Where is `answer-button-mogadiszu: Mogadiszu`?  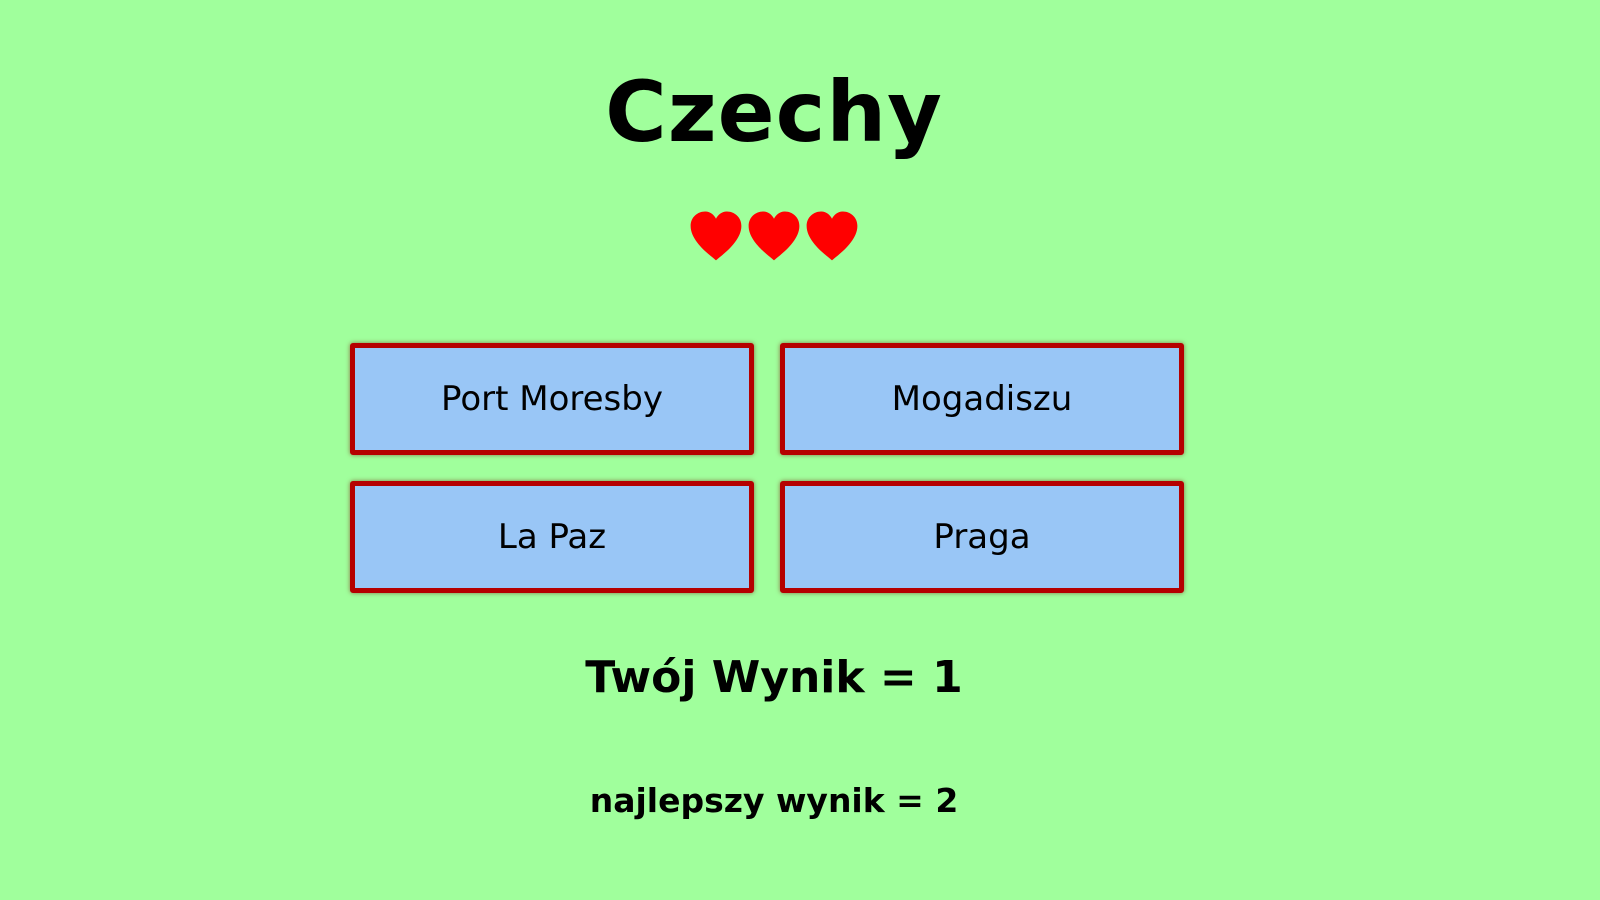 answer-button-mogadiszu: Mogadiszu is located at coordinates (982, 399).